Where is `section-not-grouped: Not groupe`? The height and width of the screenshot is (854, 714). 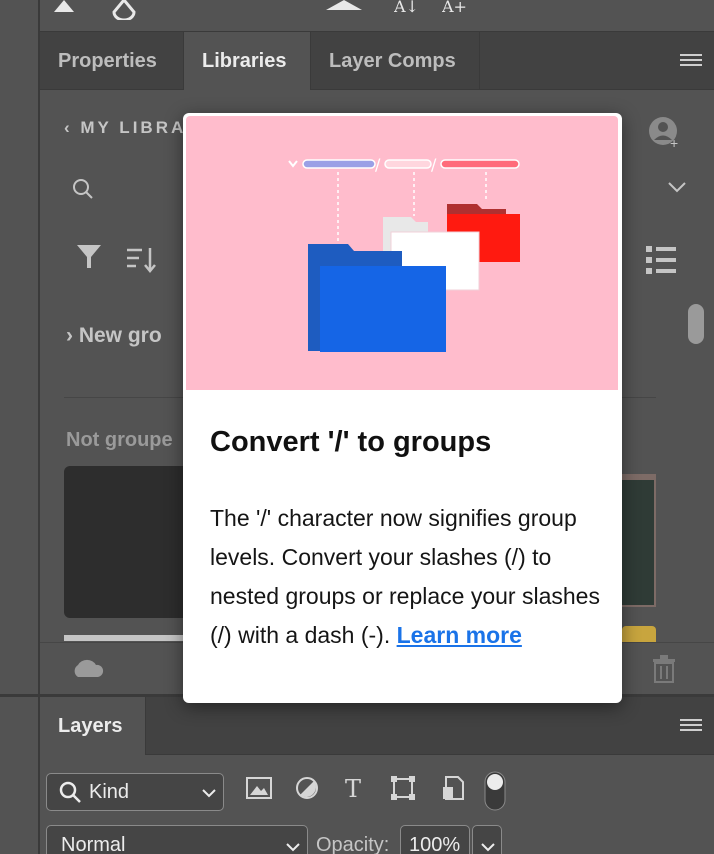
section-not-grouped: Not groupe is located at coordinates (119, 440).